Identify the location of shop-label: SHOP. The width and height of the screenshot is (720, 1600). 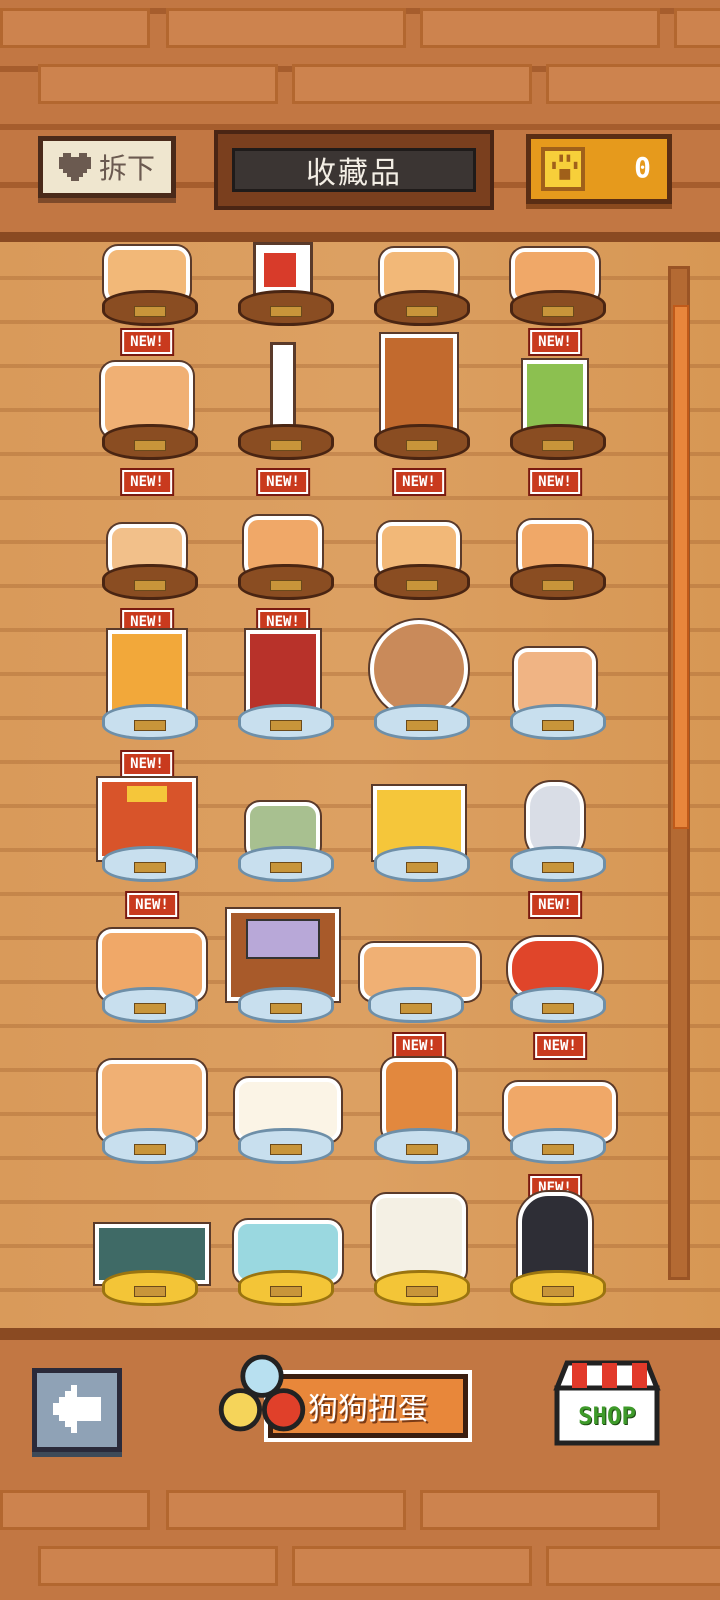
(607, 1416).